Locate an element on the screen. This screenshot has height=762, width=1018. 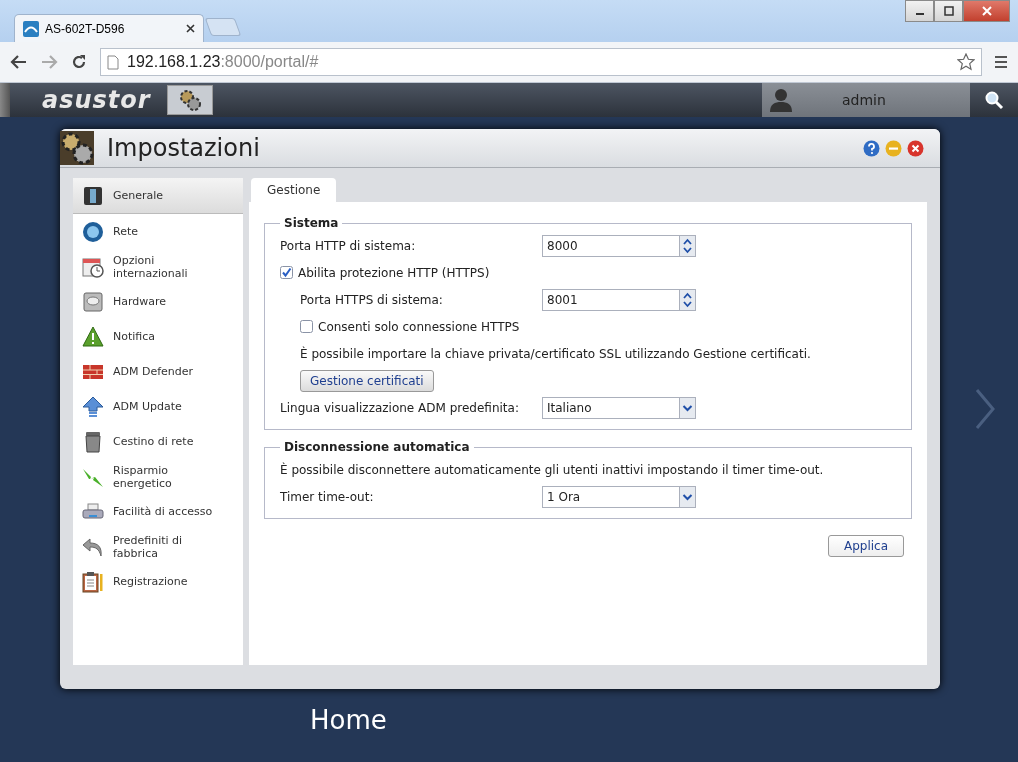
field-label: Porta HTTP di sistema: is located at coordinates (348, 245).